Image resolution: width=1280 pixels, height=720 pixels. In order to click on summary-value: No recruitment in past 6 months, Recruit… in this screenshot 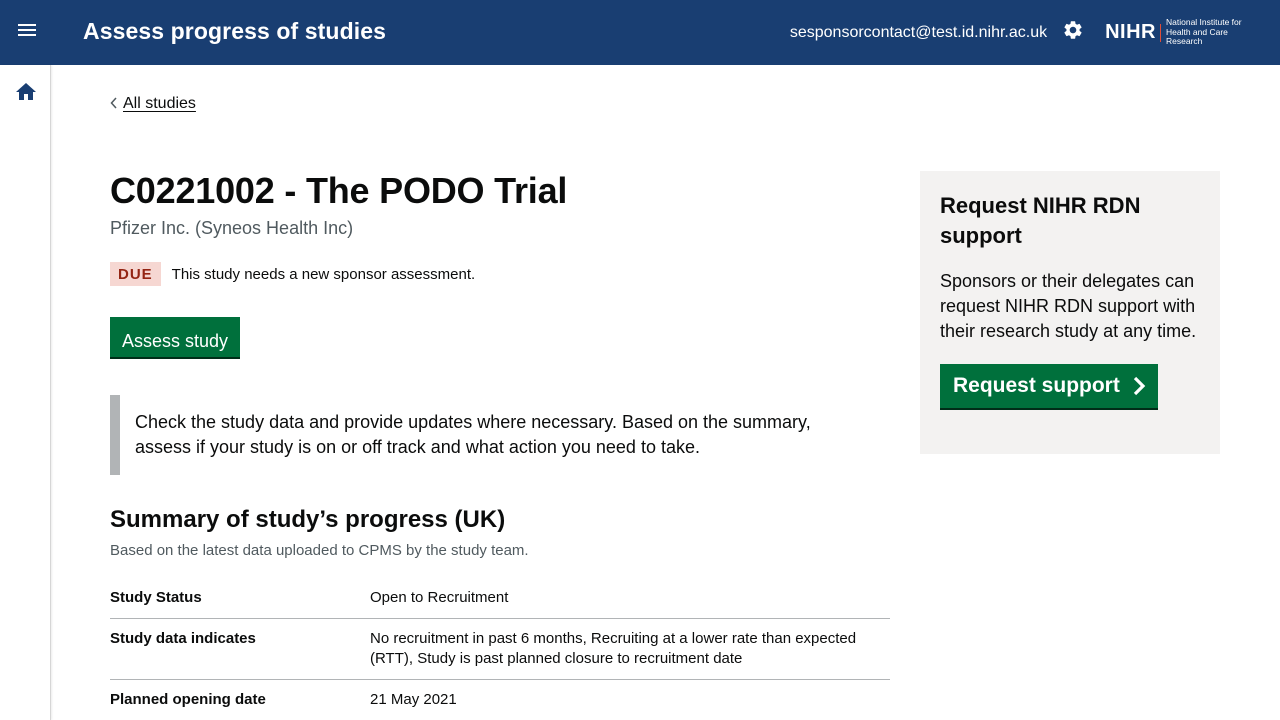, I will do `click(613, 648)`.